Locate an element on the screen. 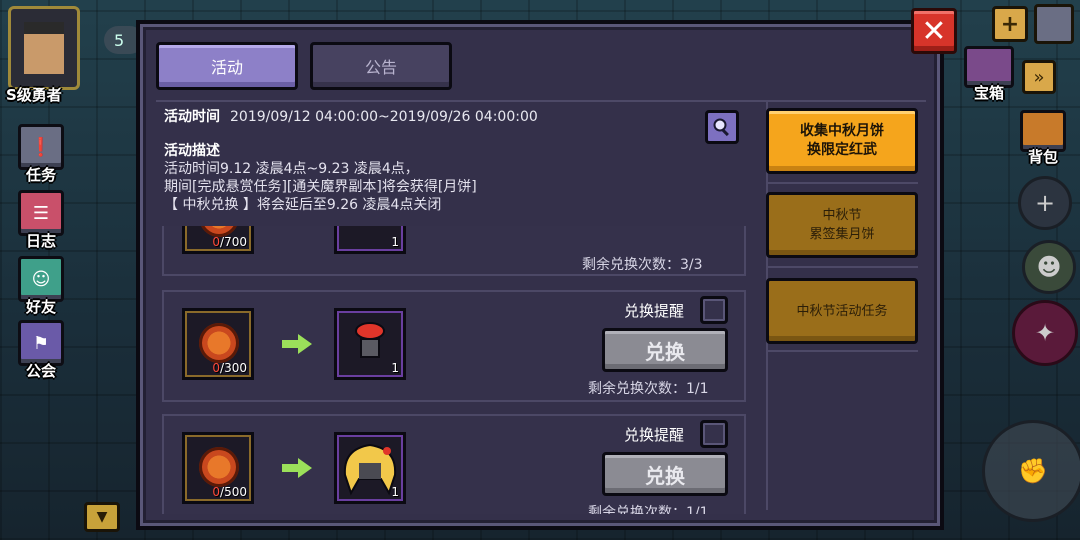  hud-log-label: 日志 is located at coordinates (40, 241).